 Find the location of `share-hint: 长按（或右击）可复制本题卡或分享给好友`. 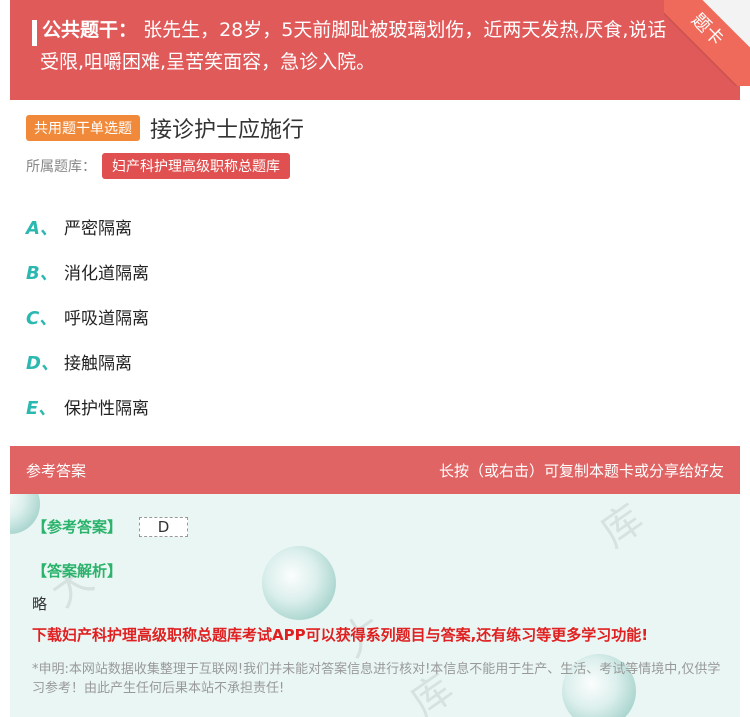

share-hint: 长按（或右击）可复制本题卡或分享给好友 is located at coordinates (581, 470).